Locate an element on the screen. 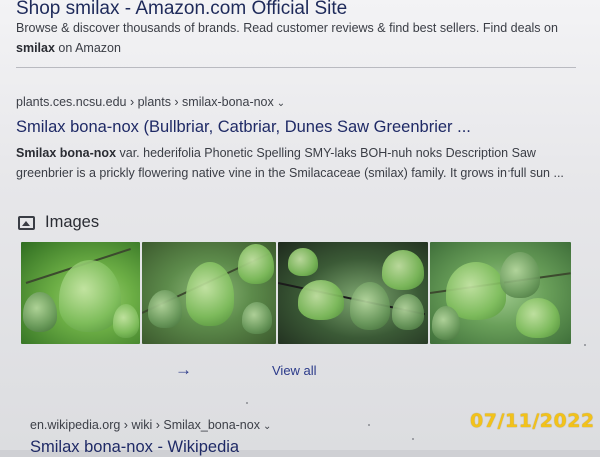 The height and width of the screenshot is (457, 600). view-all-link: View all is located at coordinates (294, 370).